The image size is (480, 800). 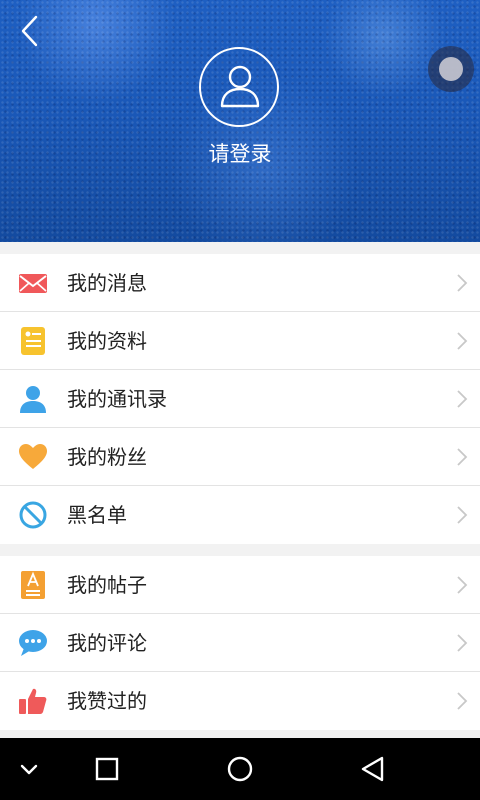 I want to click on menu-item-label: 我的帖子, so click(x=107, y=585).